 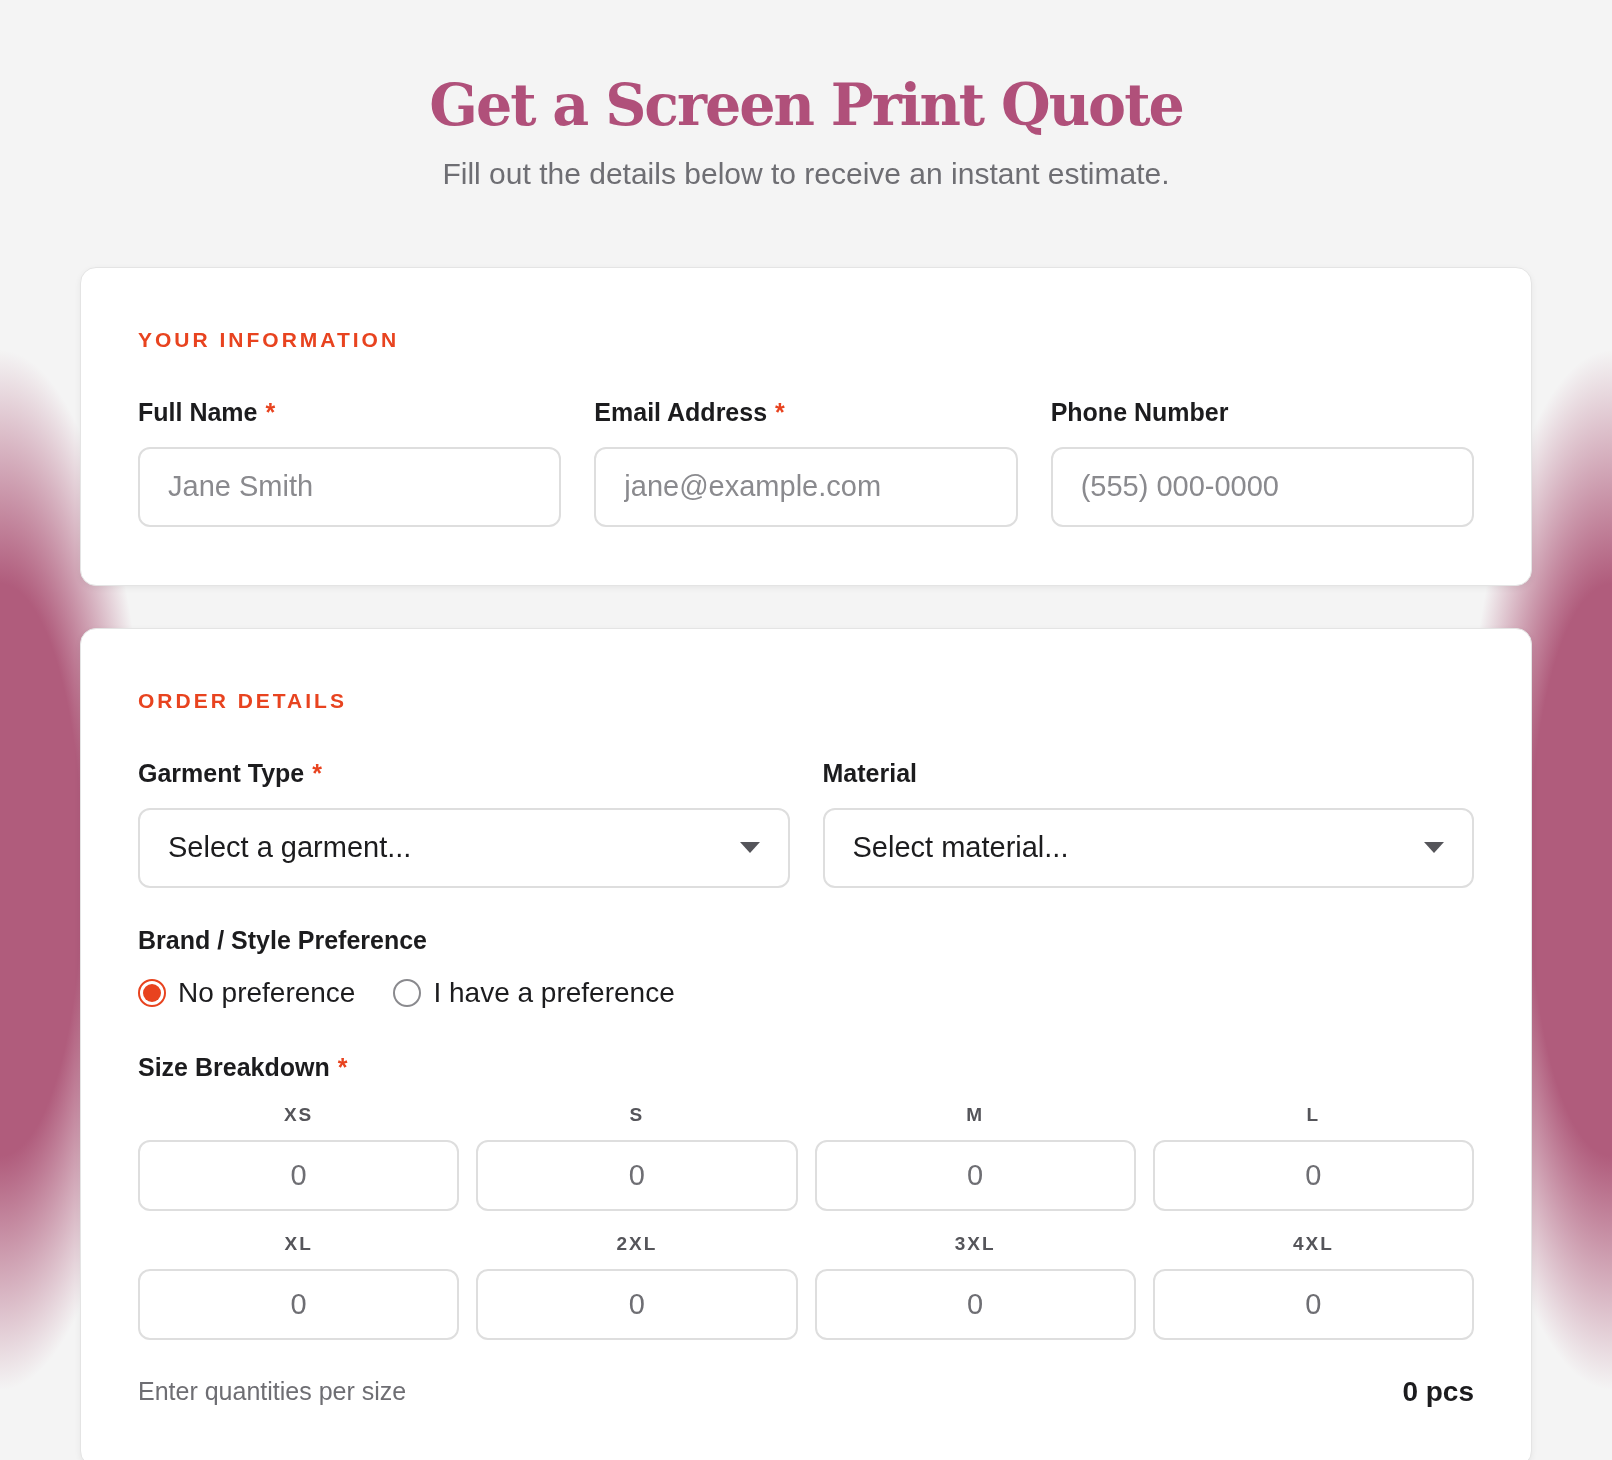 What do you see at coordinates (298, 1114) in the screenshot?
I see `size-label: XS` at bounding box center [298, 1114].